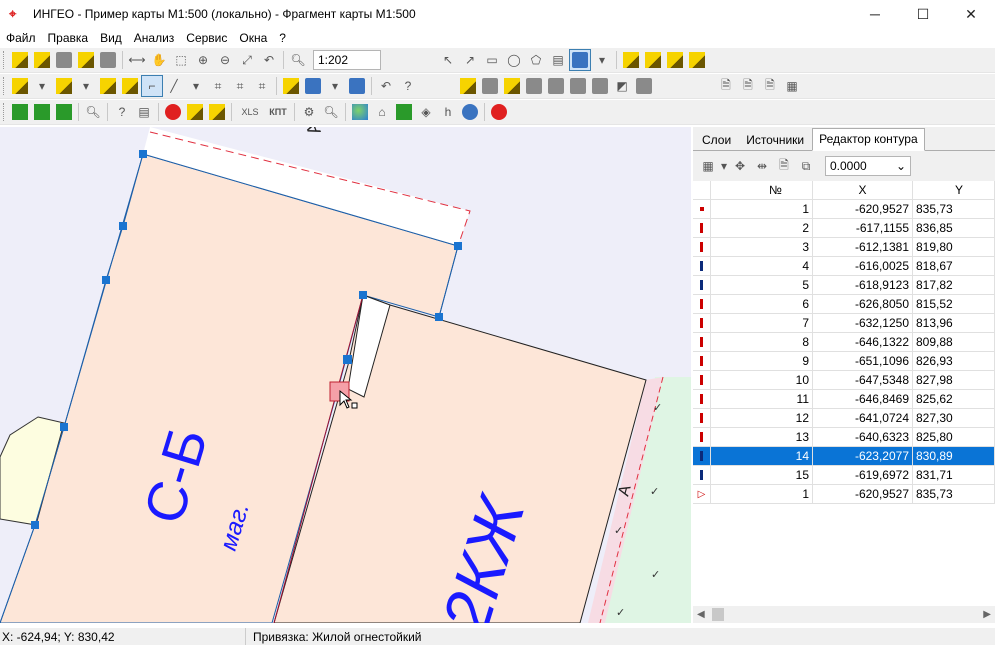 Image resolution: width=995 pixels, height=645 pixels. I want to click on navigate-button: ◈, so click(426, 112).